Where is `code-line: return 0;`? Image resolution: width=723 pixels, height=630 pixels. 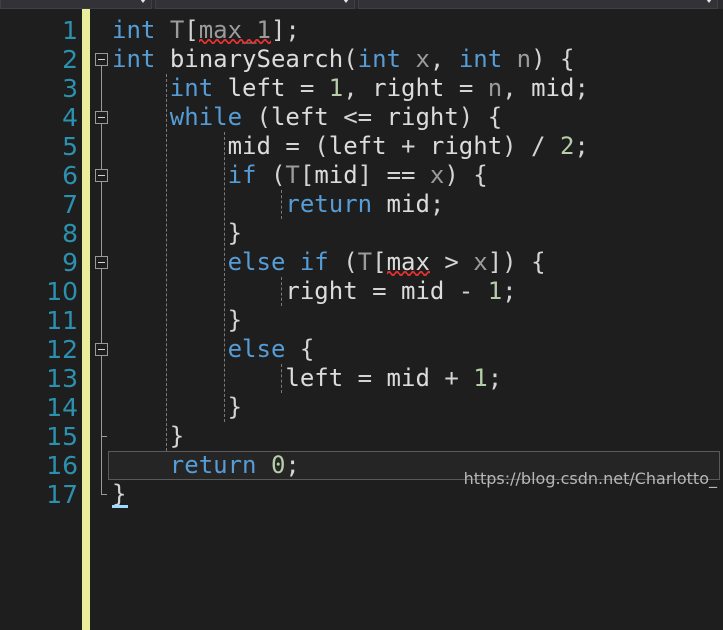
code-line: return 0; is located at coordinates (235, 465).